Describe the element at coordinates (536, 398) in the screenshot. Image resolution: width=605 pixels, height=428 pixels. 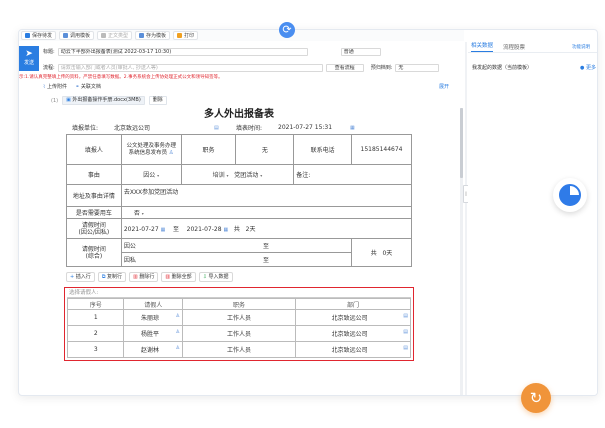
I see `loop-icon: ↻` at that location.